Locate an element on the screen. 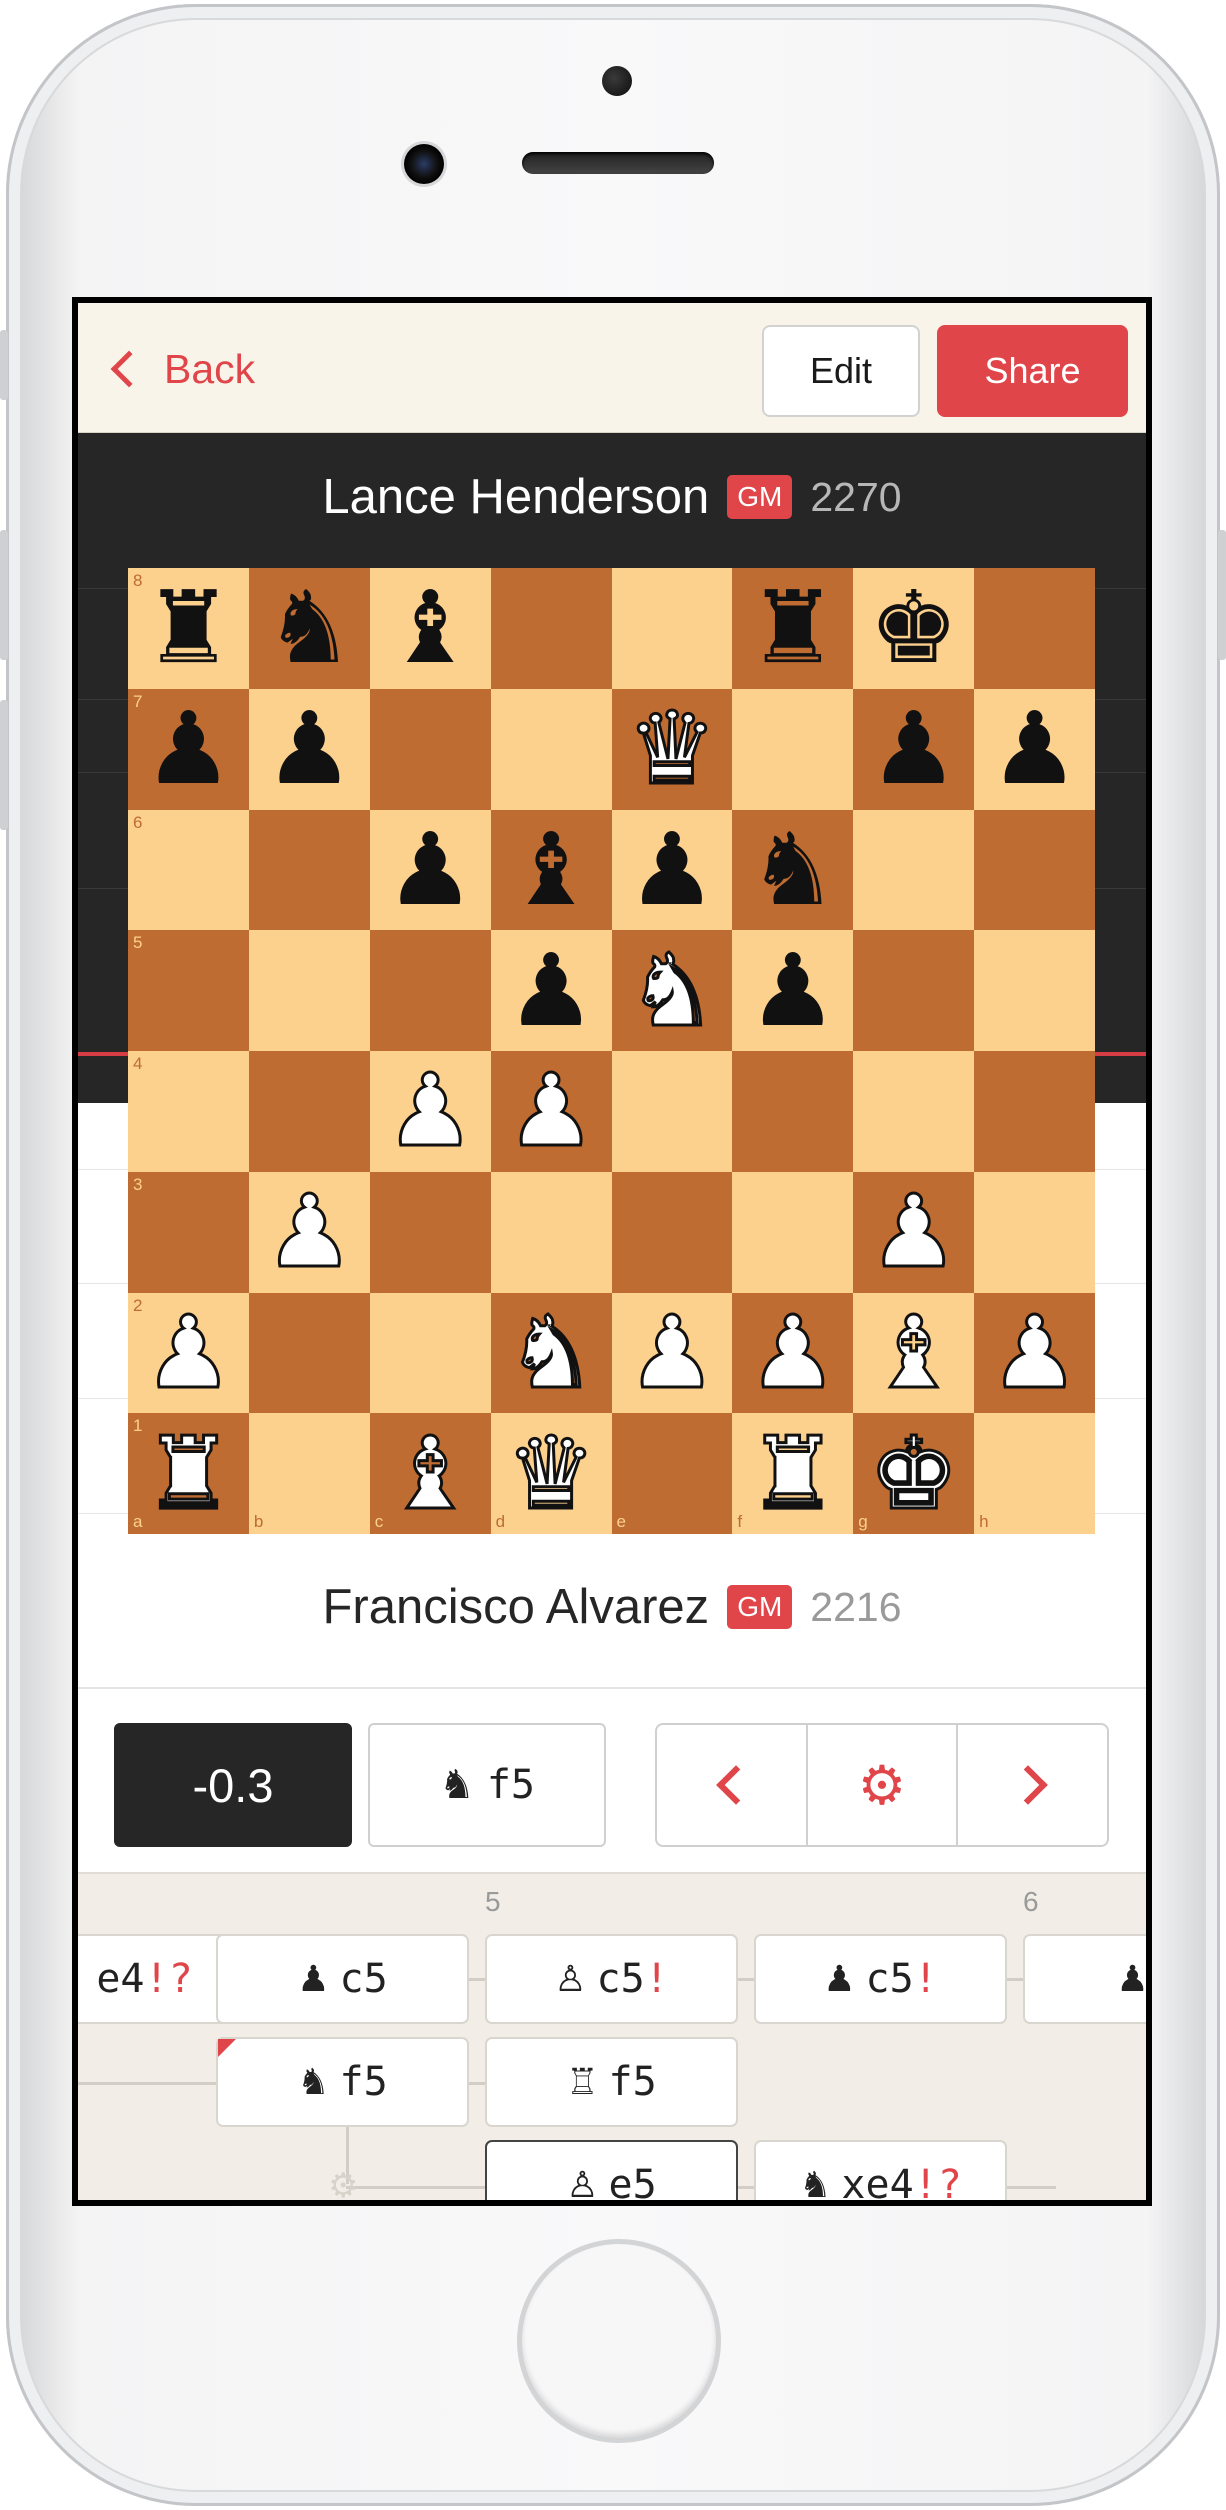 Image resolution: width=1226 pixels, height=2510 pixels. square-e3 is located at coordinates (672, 1232).